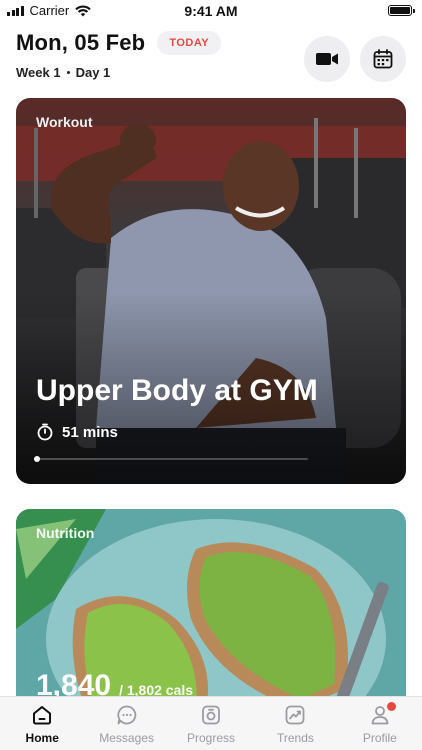  Describe the element at coordinates (45, 432) in the screenshot. I see `stopwatch-icon` at that location.